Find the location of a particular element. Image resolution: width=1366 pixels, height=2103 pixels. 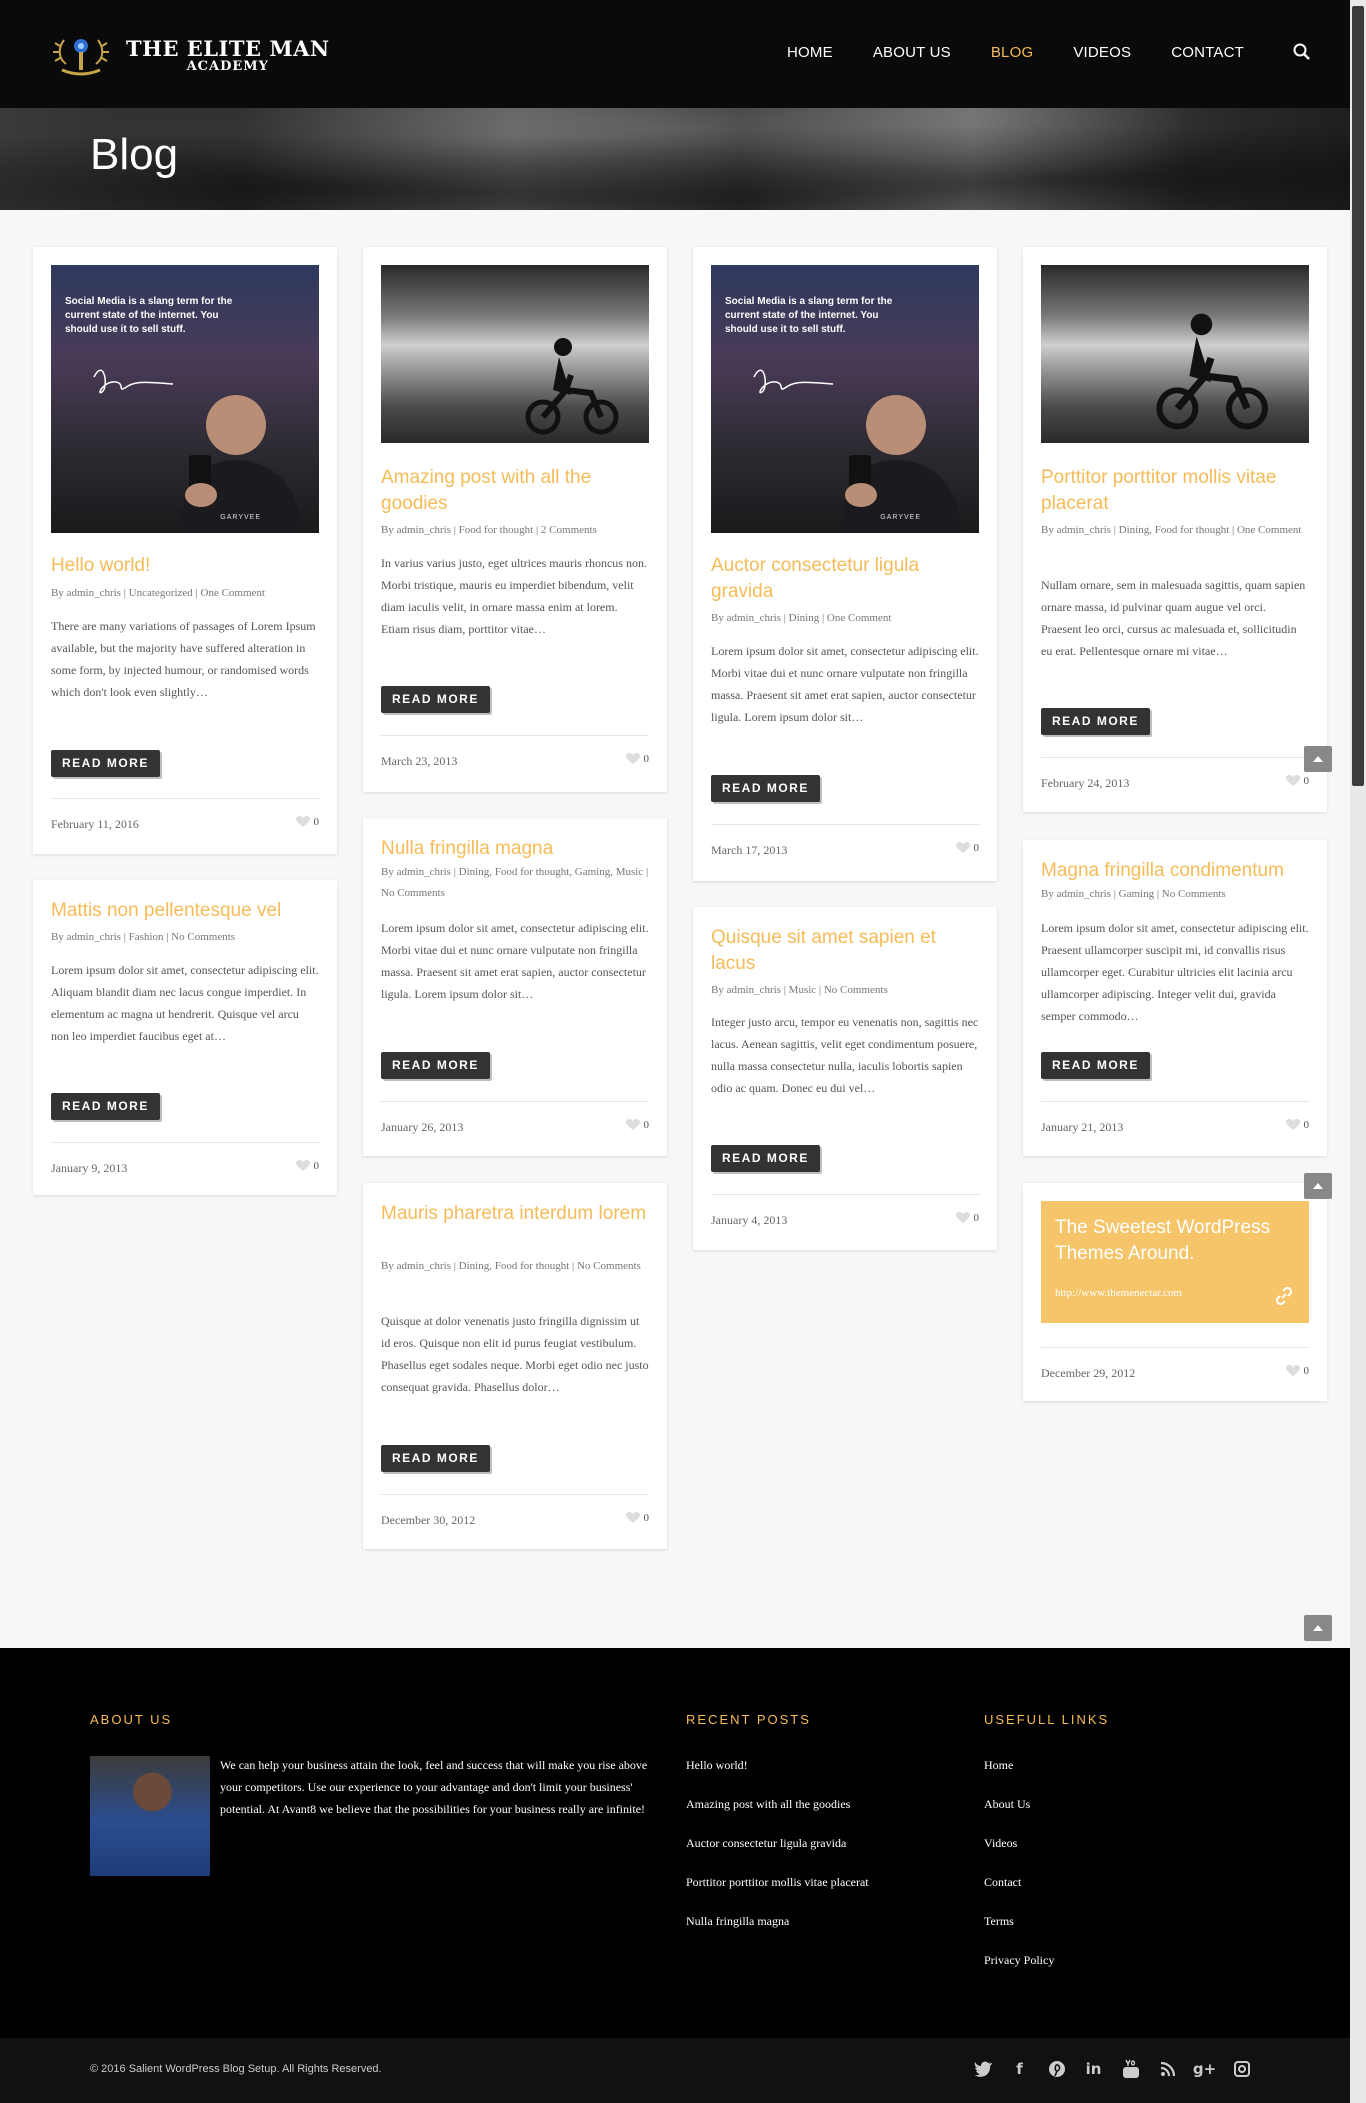

footer-link-privacy-policy: Privacy Policy is located at coordinates (1019, 1968).